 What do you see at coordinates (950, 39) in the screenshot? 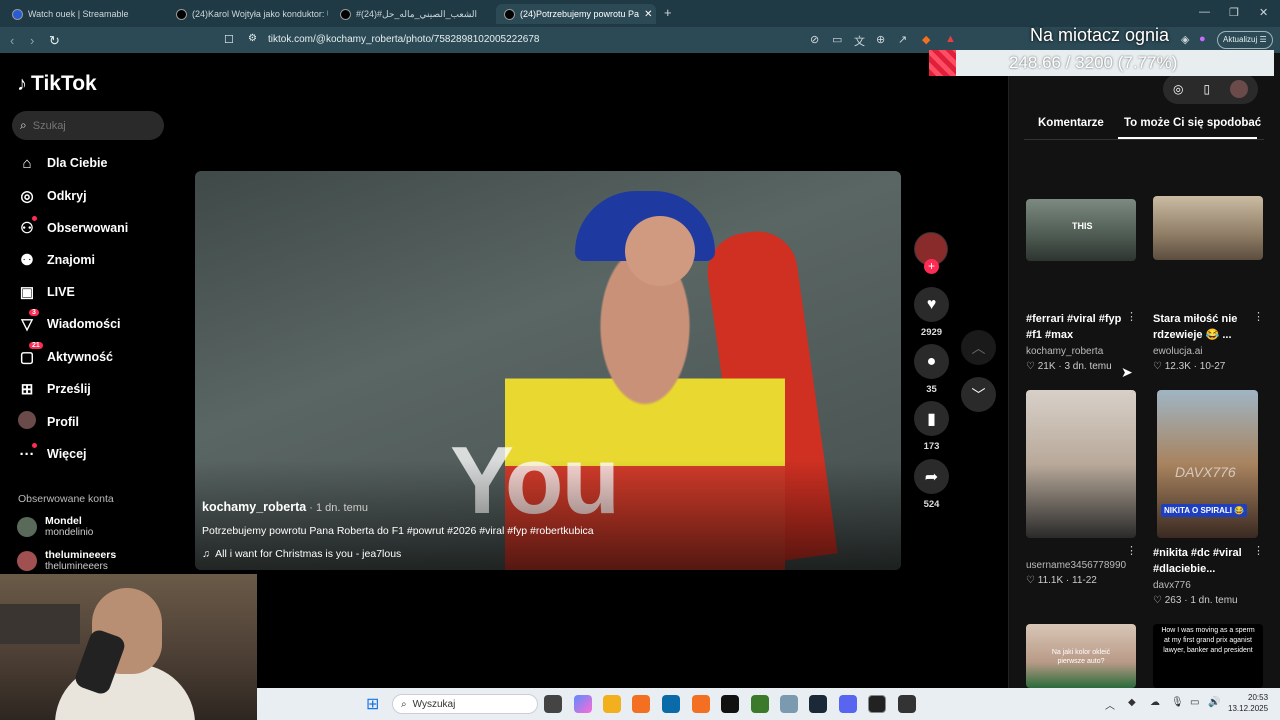
I see `rewards-icon: ▲` at bounding box center [950, 39].